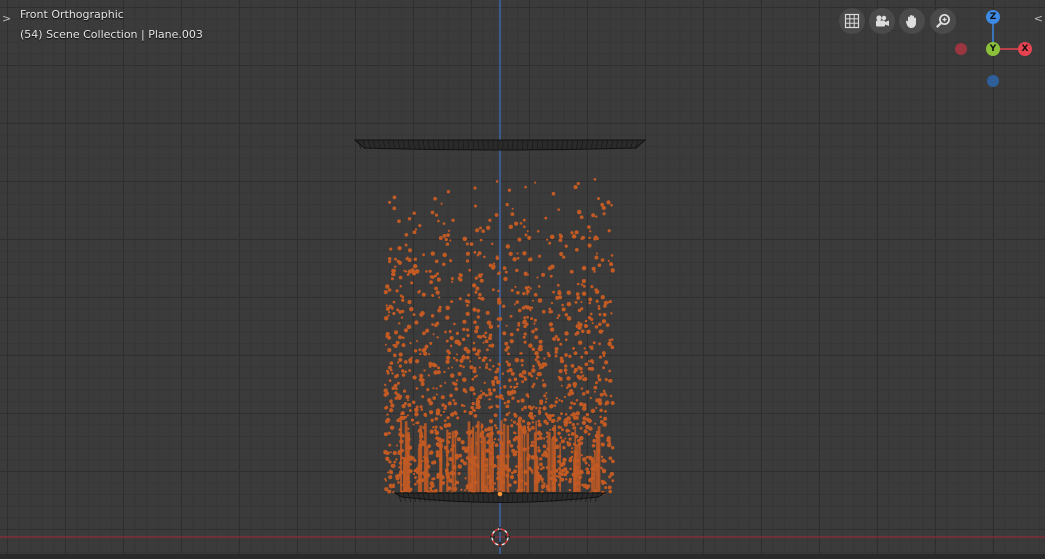  I want to click on object-origin, so click(500, 494).